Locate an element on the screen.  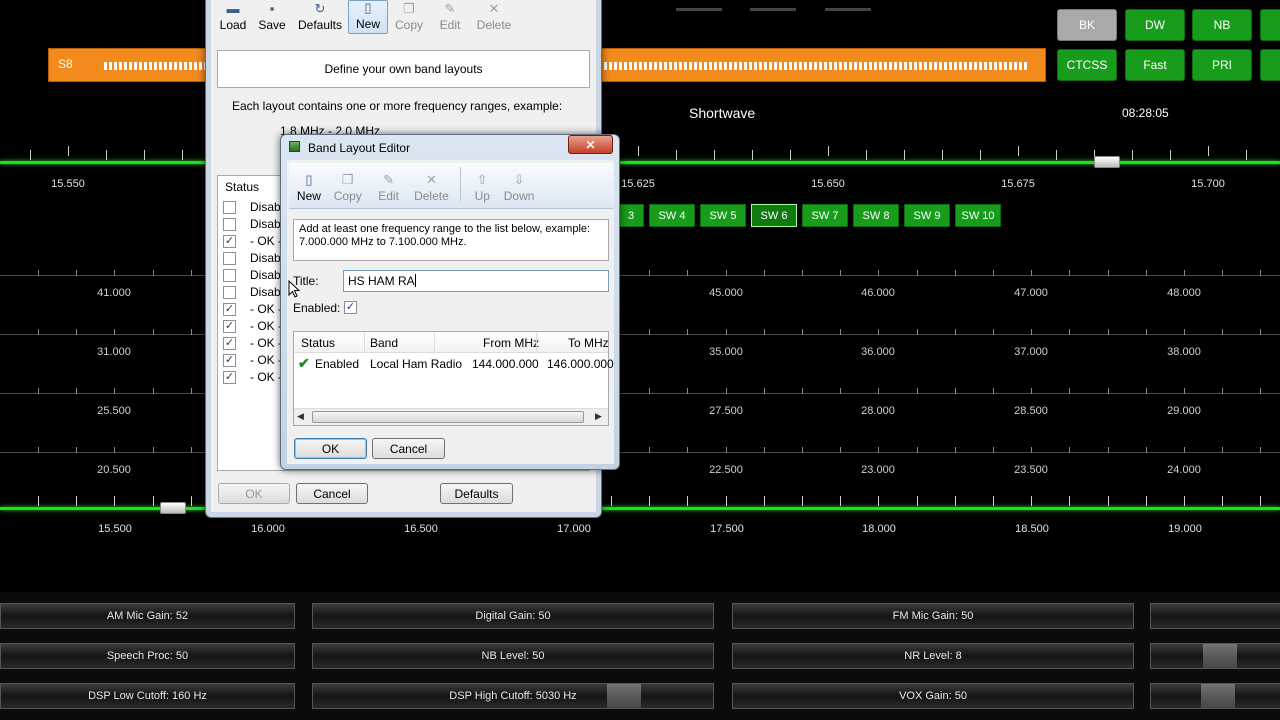
nb-level-slider: NB Level: 50 is located at coordinates (513, 656).